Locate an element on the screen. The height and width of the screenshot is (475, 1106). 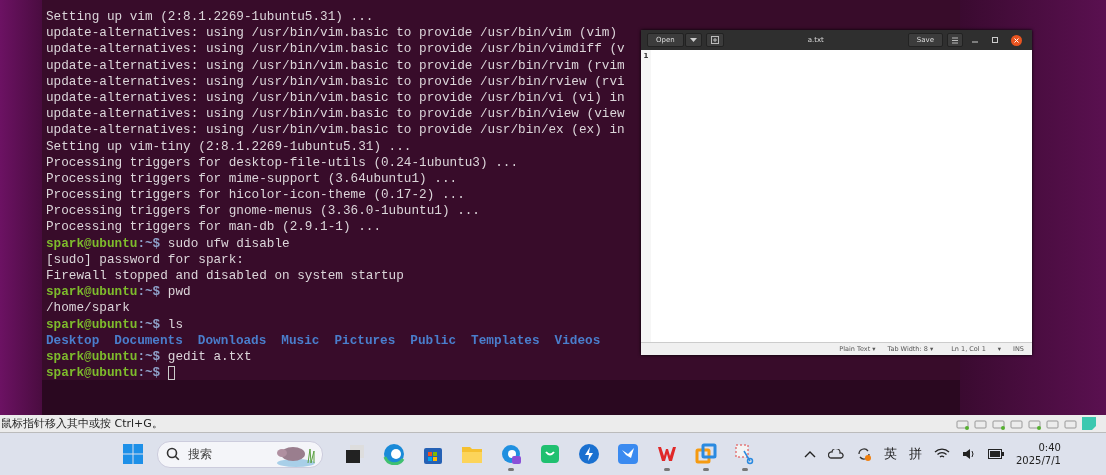
input-method-indicator: 拼 is located at coordinates (915, 454).